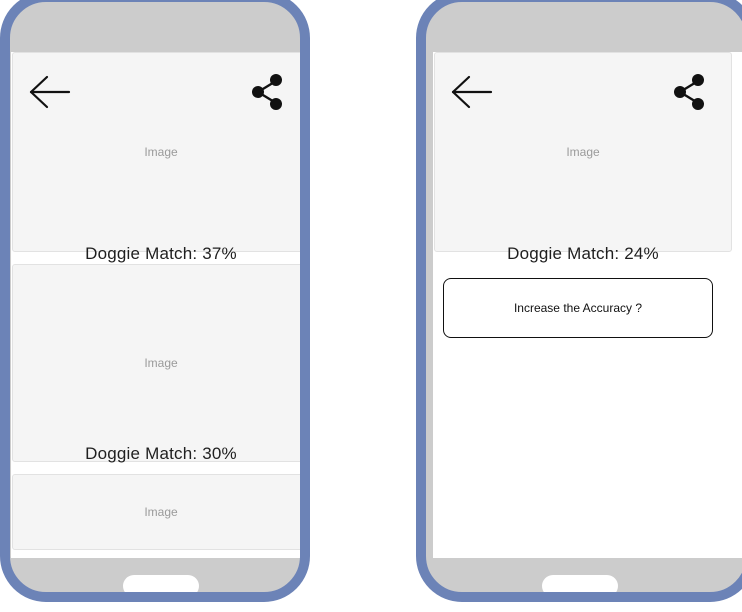 Image resolution: width=742 pixels, height=612 pixels. I want to click on doggie-match-label: Doggie Match: 30%, so click(161, 453).